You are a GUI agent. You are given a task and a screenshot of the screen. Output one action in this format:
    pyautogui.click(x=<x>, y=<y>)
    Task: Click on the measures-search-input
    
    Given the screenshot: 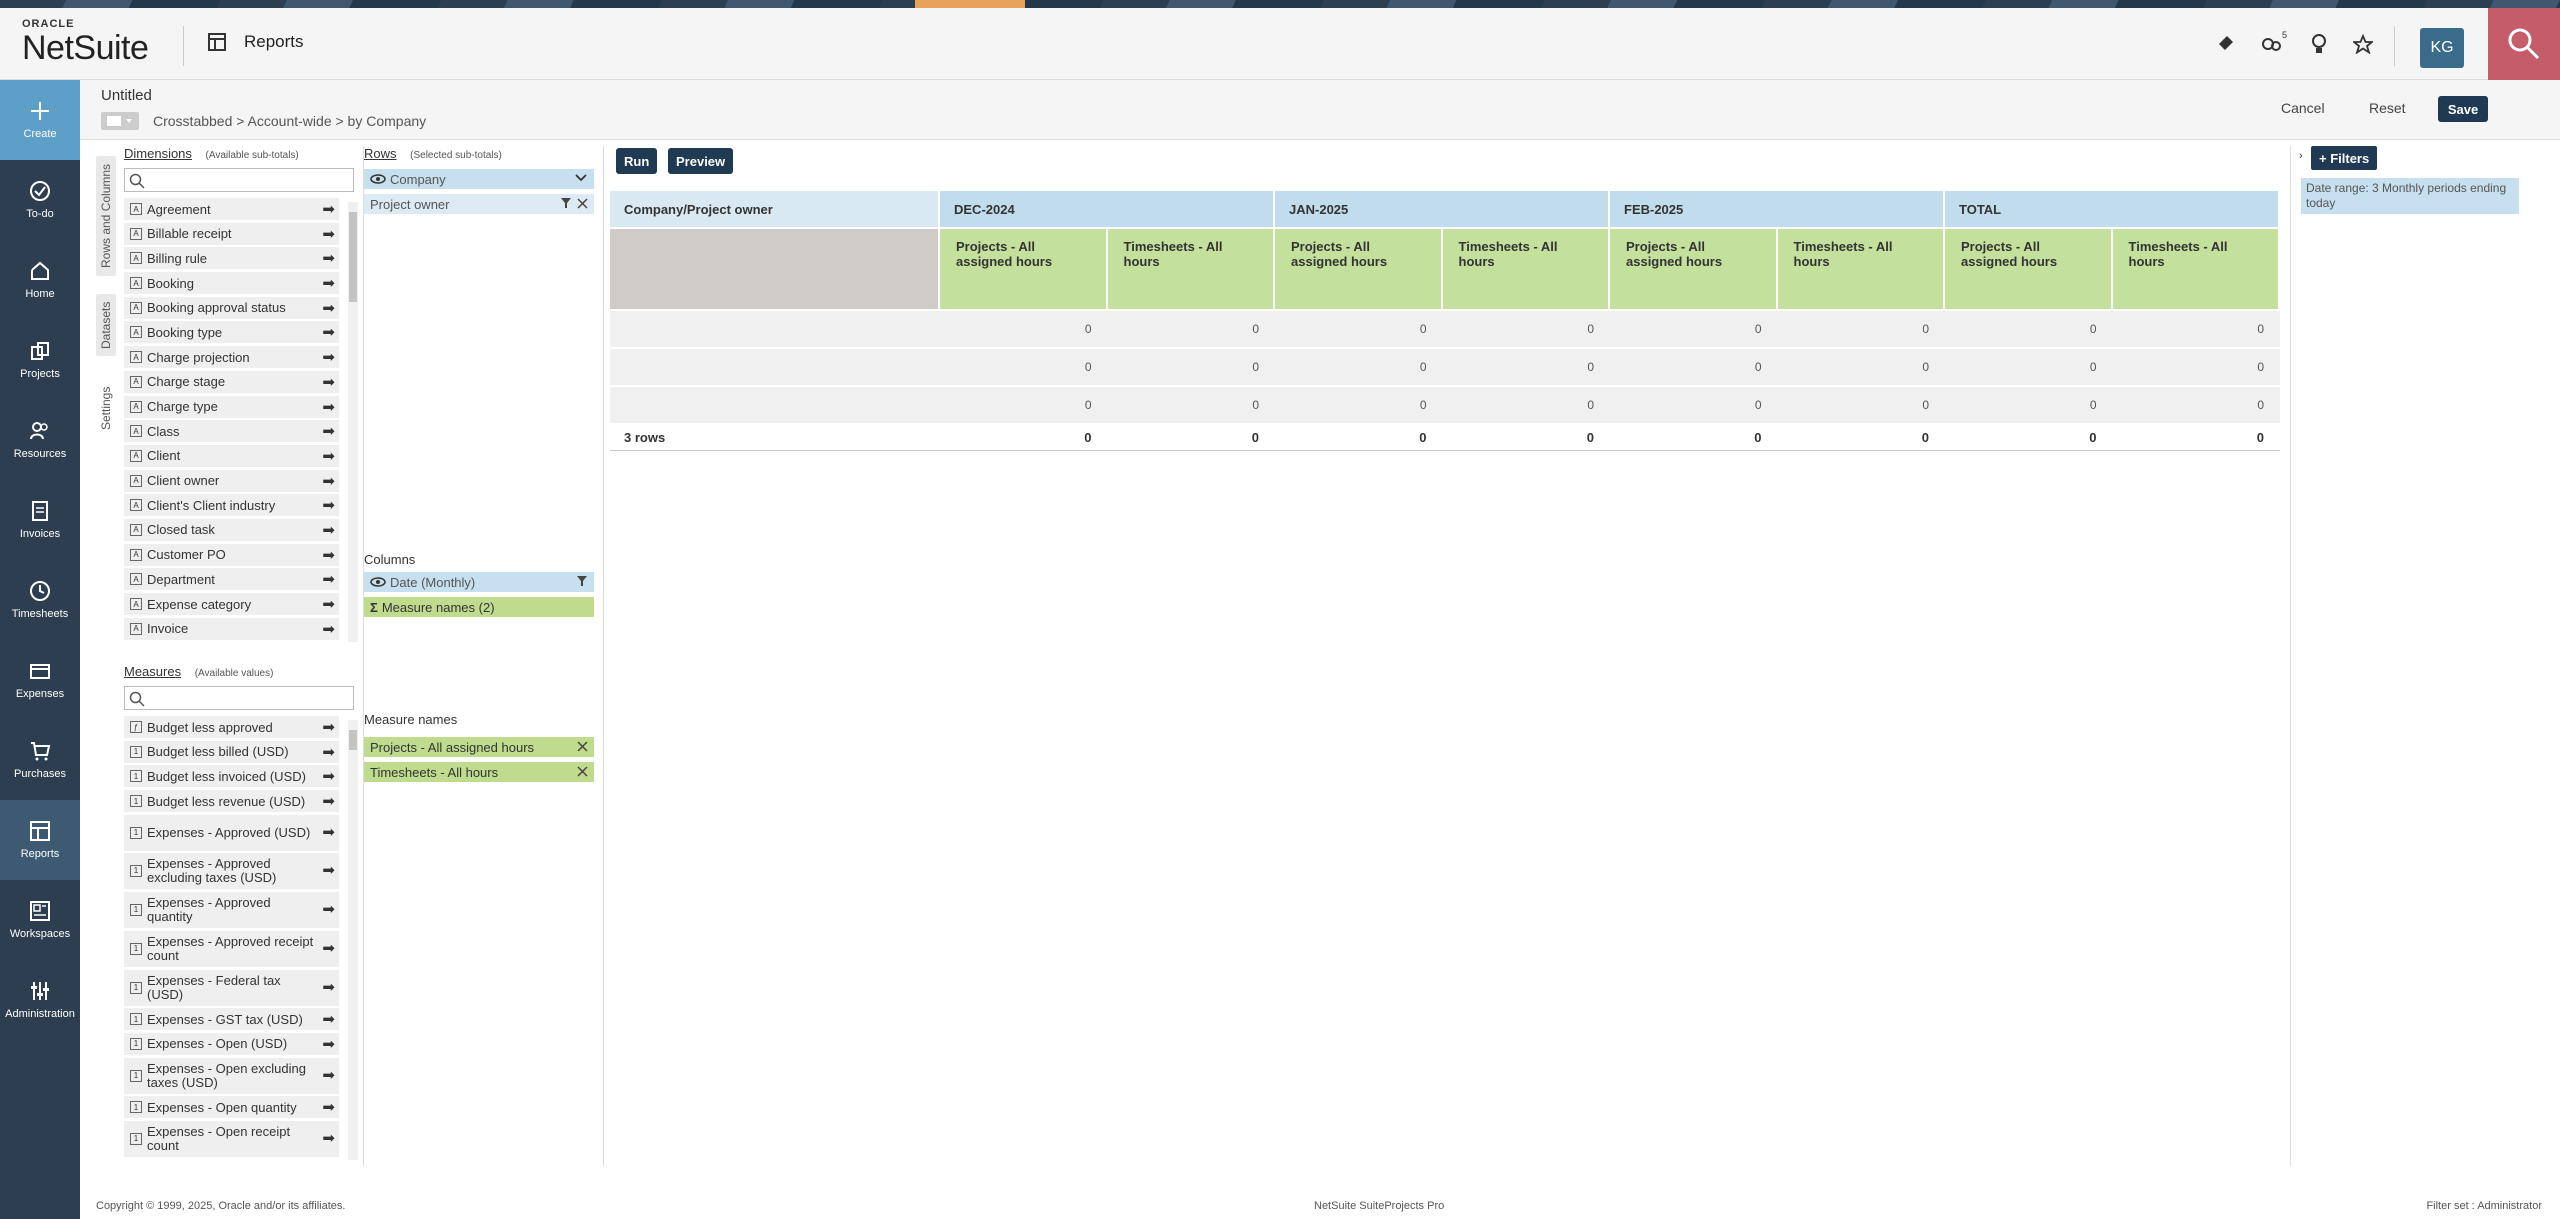 What is the action you would take?
    pyautogui.click(x=239, y=698)
    